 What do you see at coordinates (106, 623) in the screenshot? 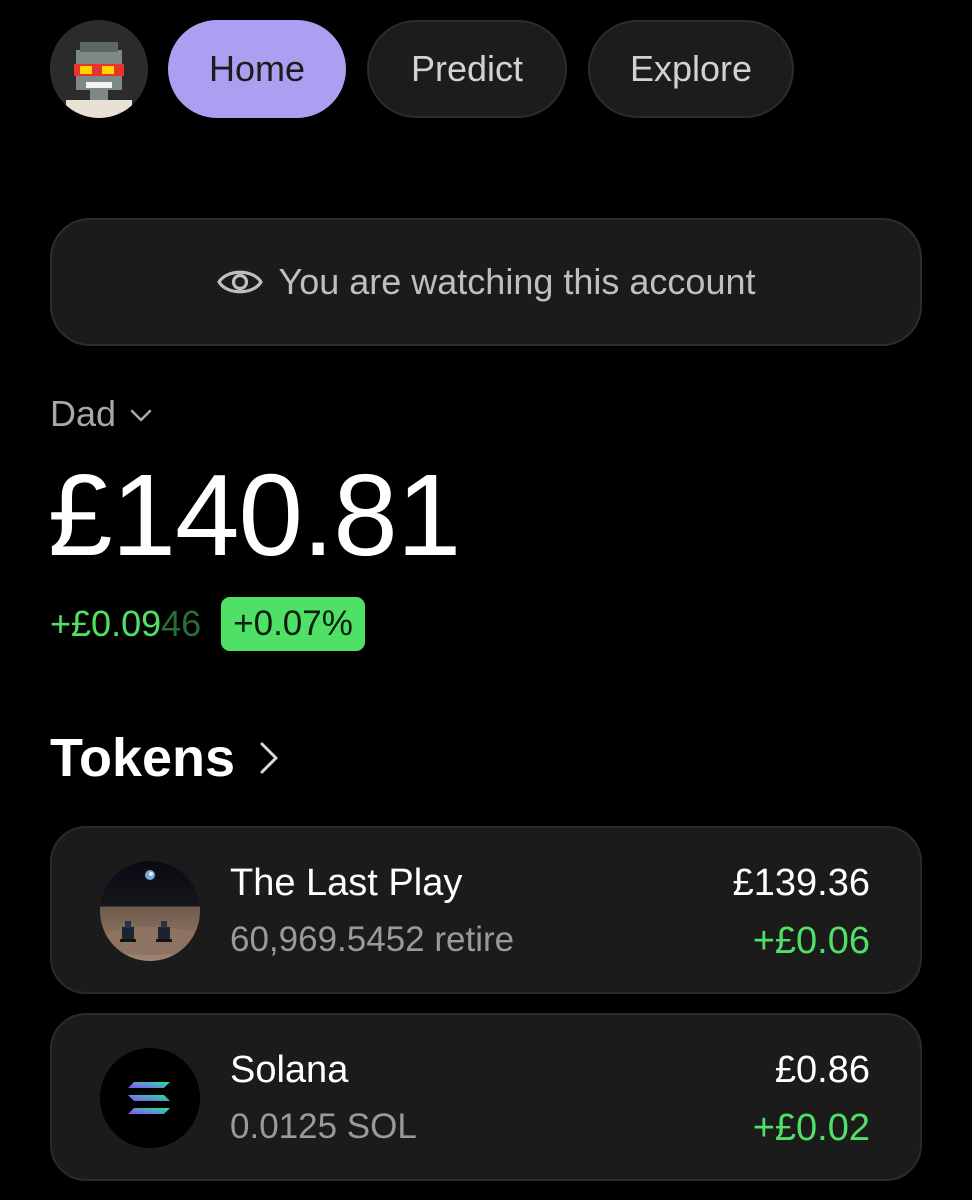
I see `balance-change-amount: +£0.09` at bounding box center [106, 623].